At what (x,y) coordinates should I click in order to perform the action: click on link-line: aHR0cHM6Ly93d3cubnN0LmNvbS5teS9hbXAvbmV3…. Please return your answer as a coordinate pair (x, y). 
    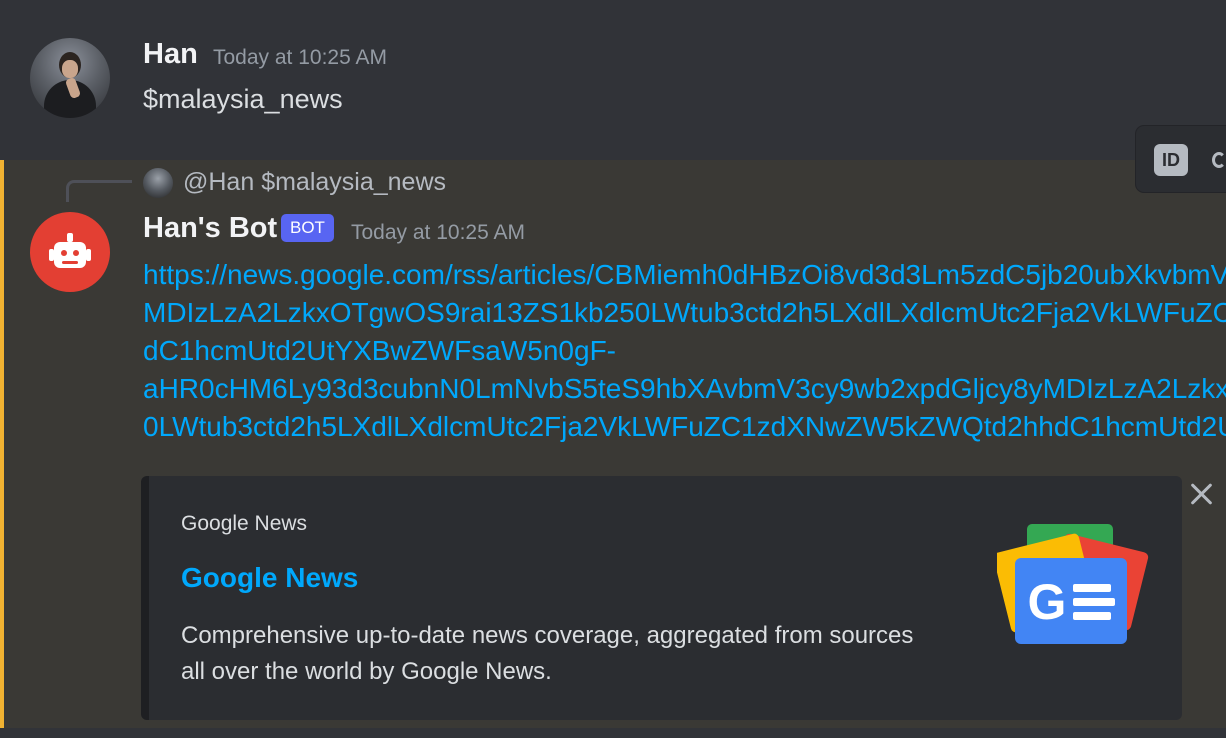
    Looking at the image, I should click on (684, 389).